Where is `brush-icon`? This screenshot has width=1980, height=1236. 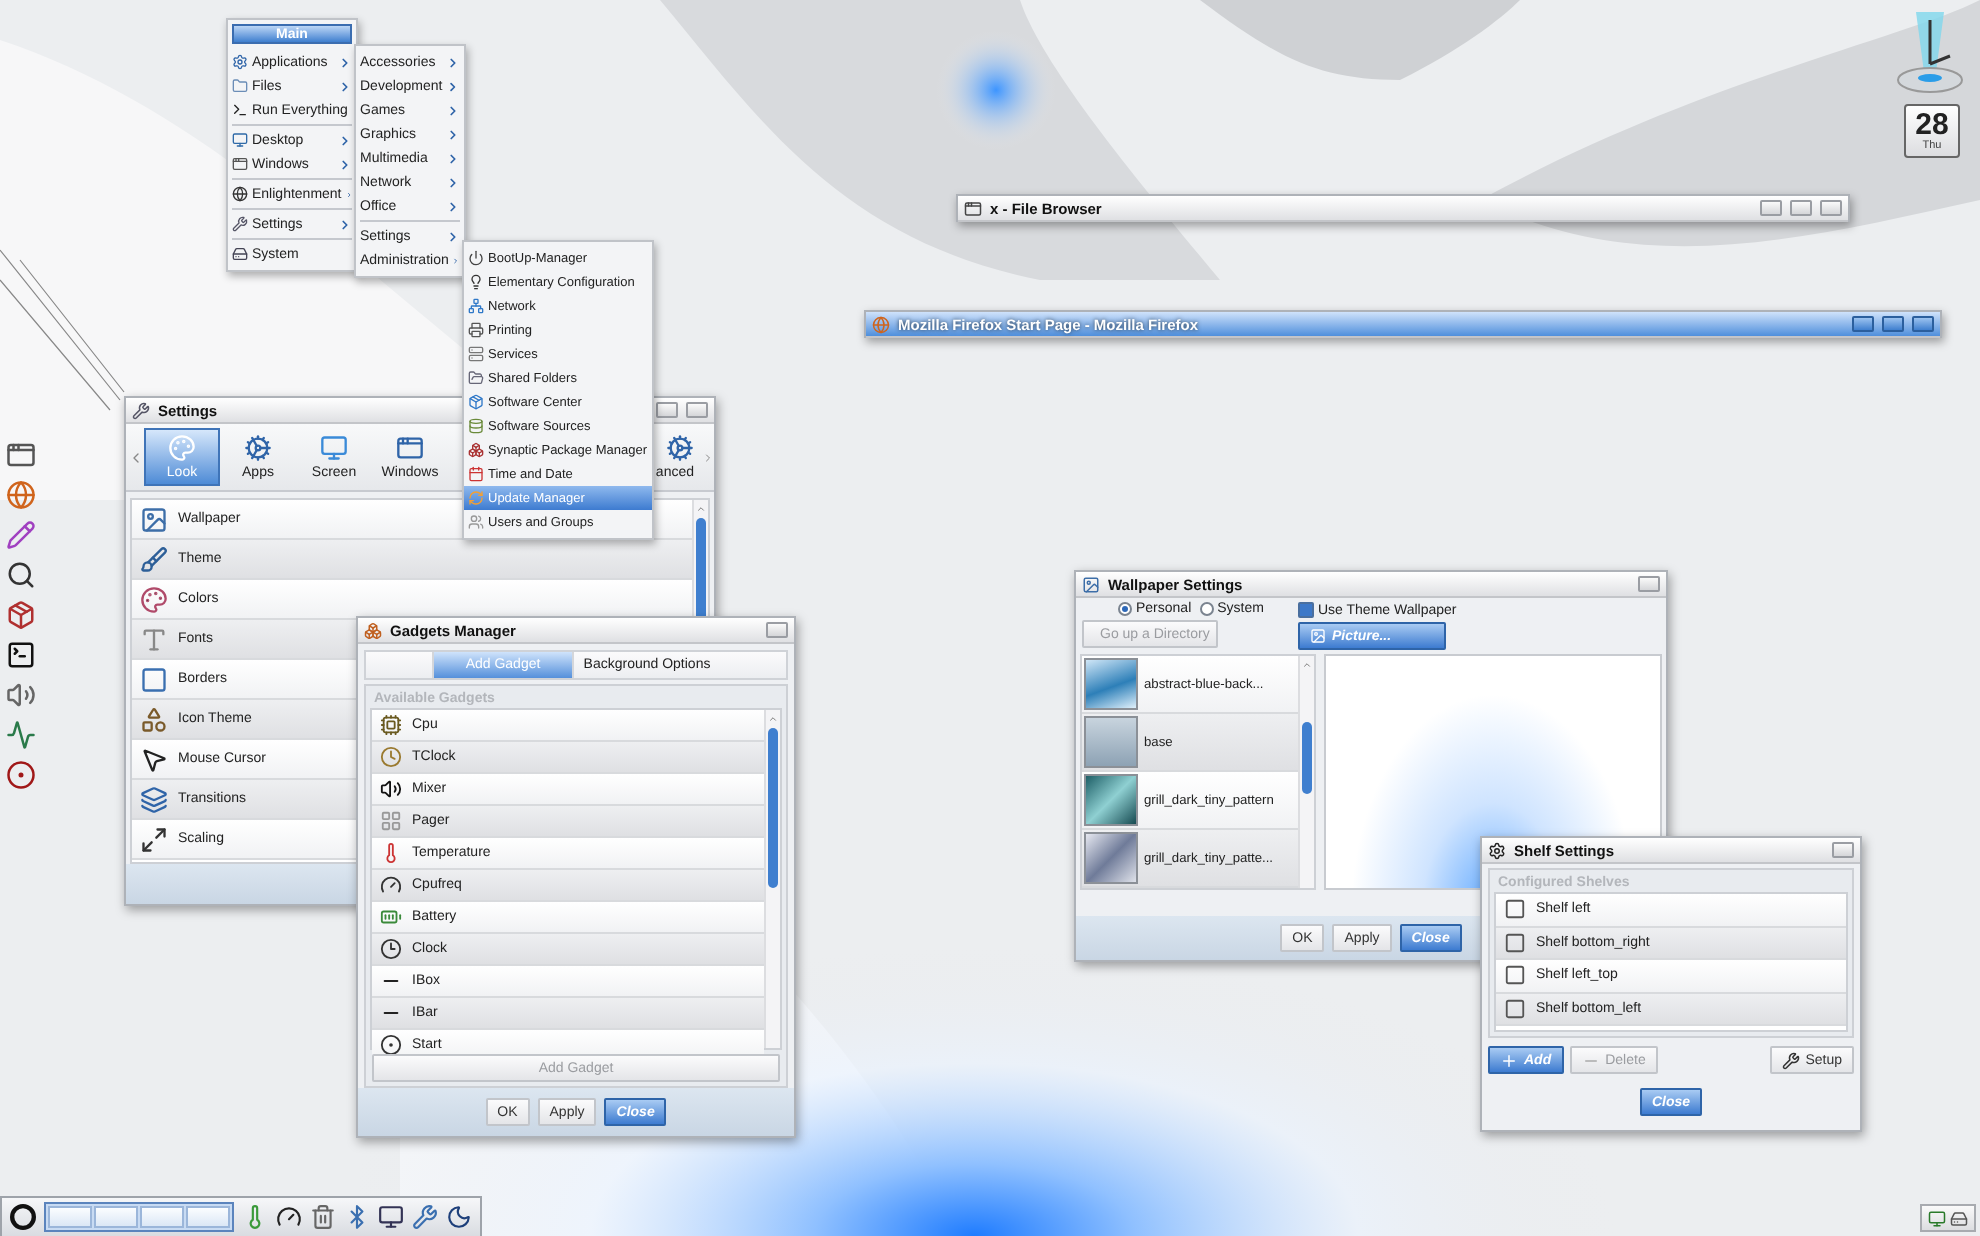
brush-icon is located at coordinates (154, 559).